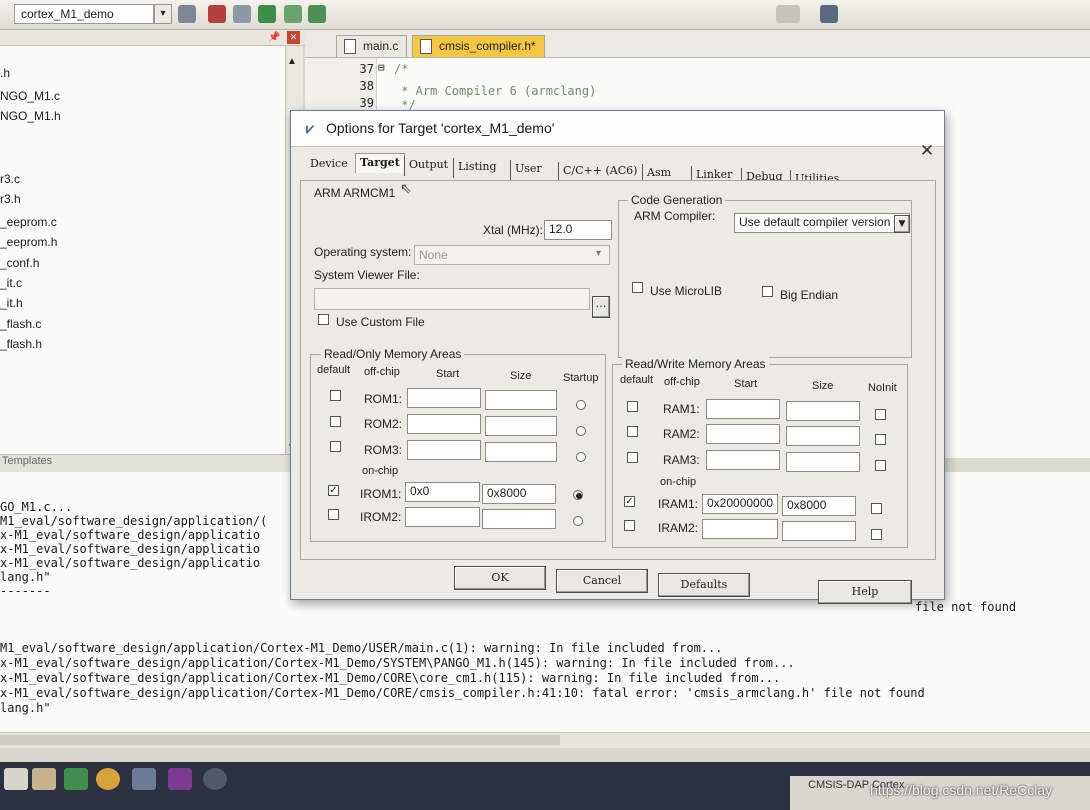 This screenshot has height=810, width=1090. Describe the element at coordinates (452, 299) in the screenshot. I see `svf-input` at that location.